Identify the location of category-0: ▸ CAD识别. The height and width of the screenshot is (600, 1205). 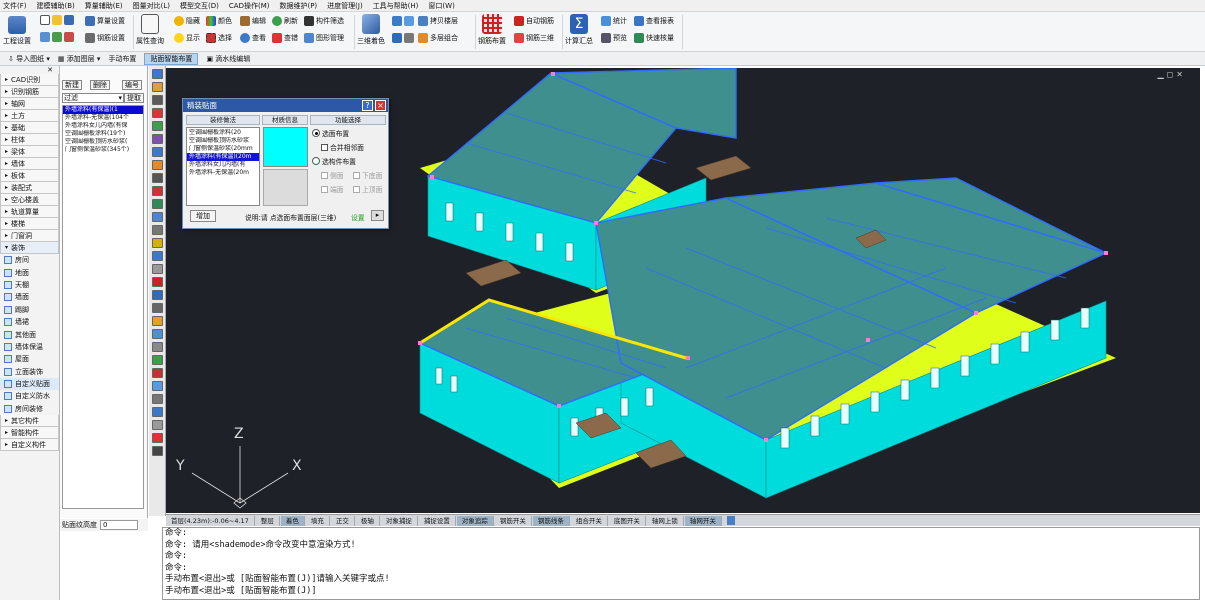
(29, 80).